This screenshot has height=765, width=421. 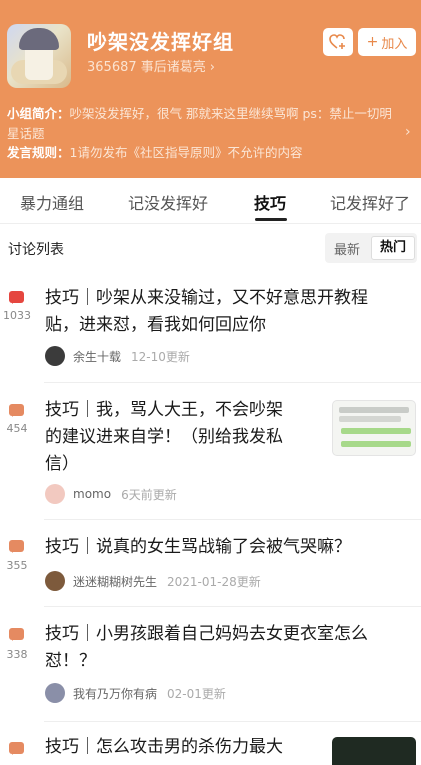 What do you see at coordinates (214, 581) in the screenshot?
I see `update-time: 2021-01-28更新` at bounding box center [214, 581].